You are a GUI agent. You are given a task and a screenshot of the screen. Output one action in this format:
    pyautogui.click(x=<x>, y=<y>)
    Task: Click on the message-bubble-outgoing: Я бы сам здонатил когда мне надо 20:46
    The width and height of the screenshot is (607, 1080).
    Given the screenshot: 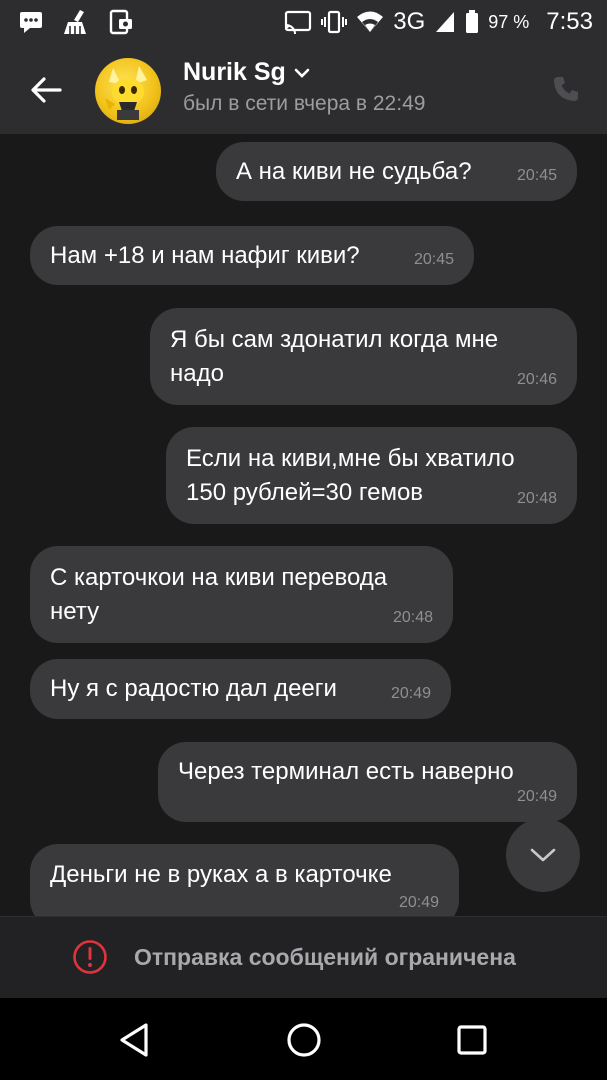 What is the action you would take?
    pyautogui.click(x=363, y=356)
    